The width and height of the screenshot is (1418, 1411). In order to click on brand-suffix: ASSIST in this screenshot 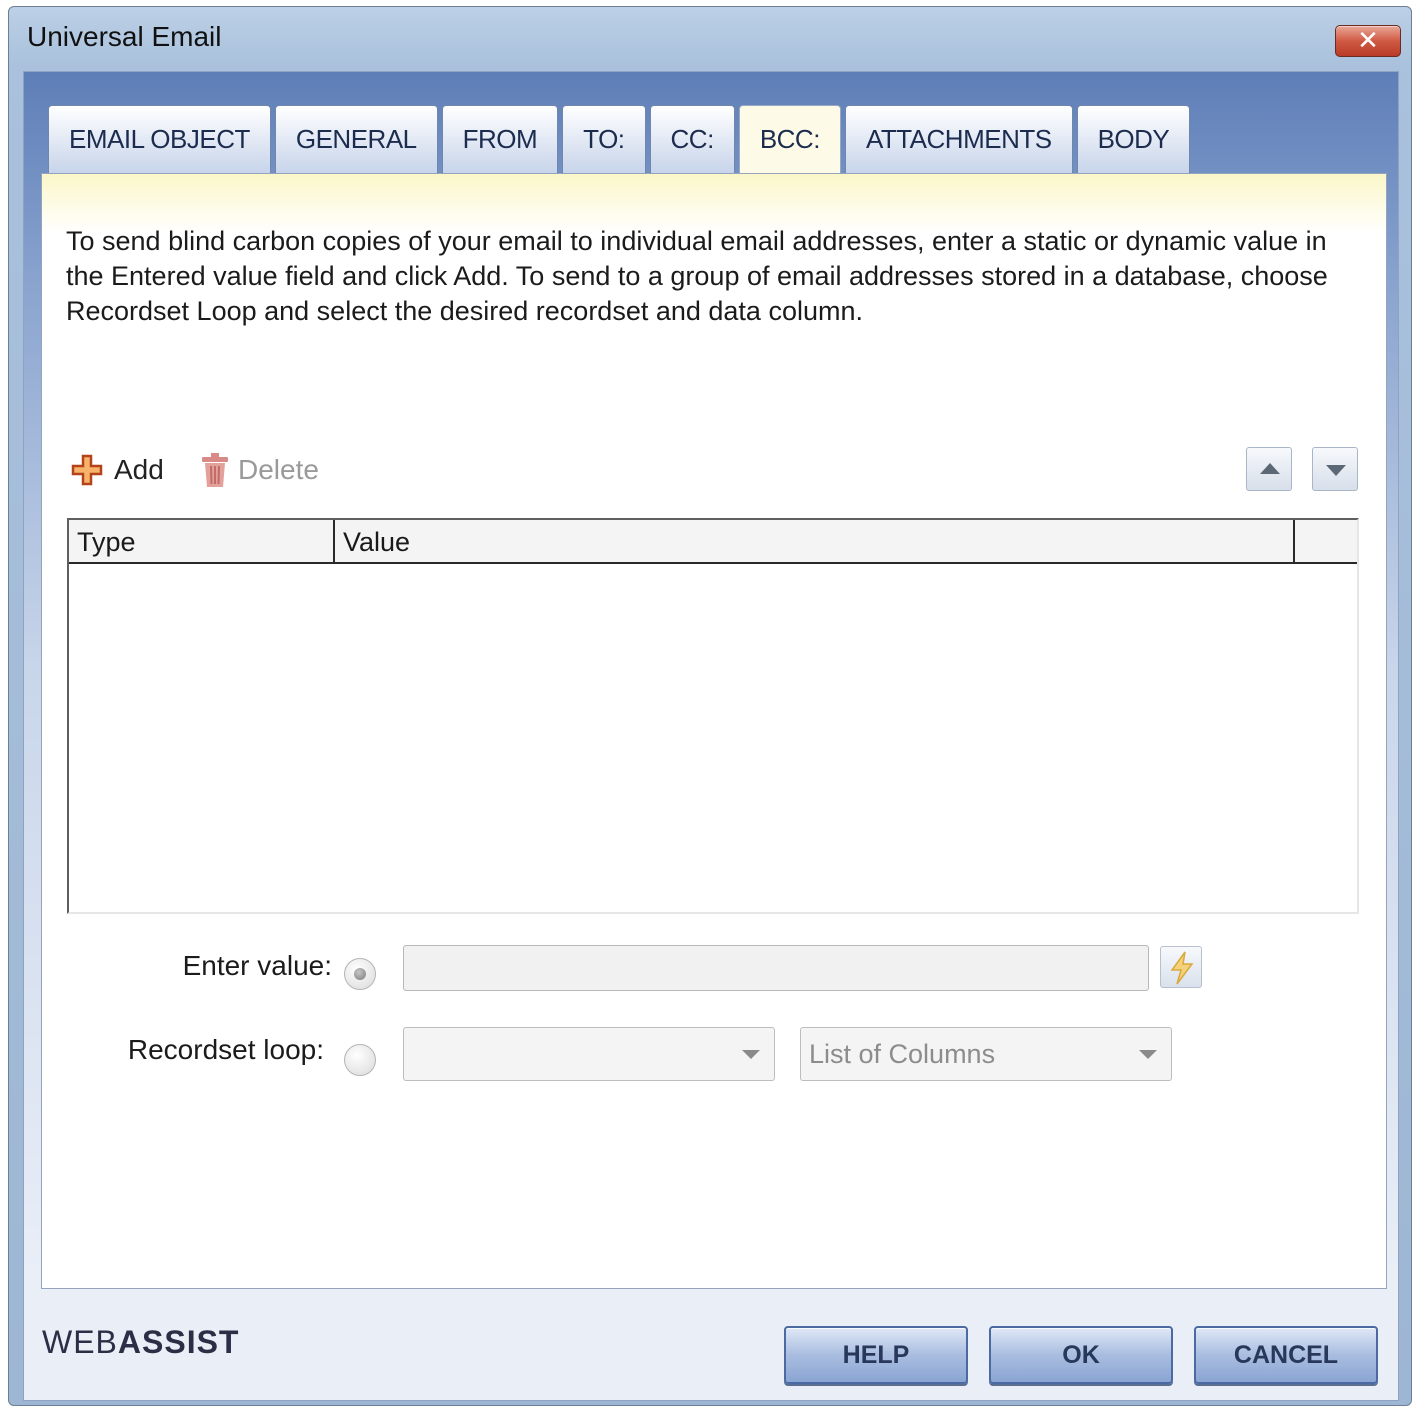, I will do `click(178, 1342)`.